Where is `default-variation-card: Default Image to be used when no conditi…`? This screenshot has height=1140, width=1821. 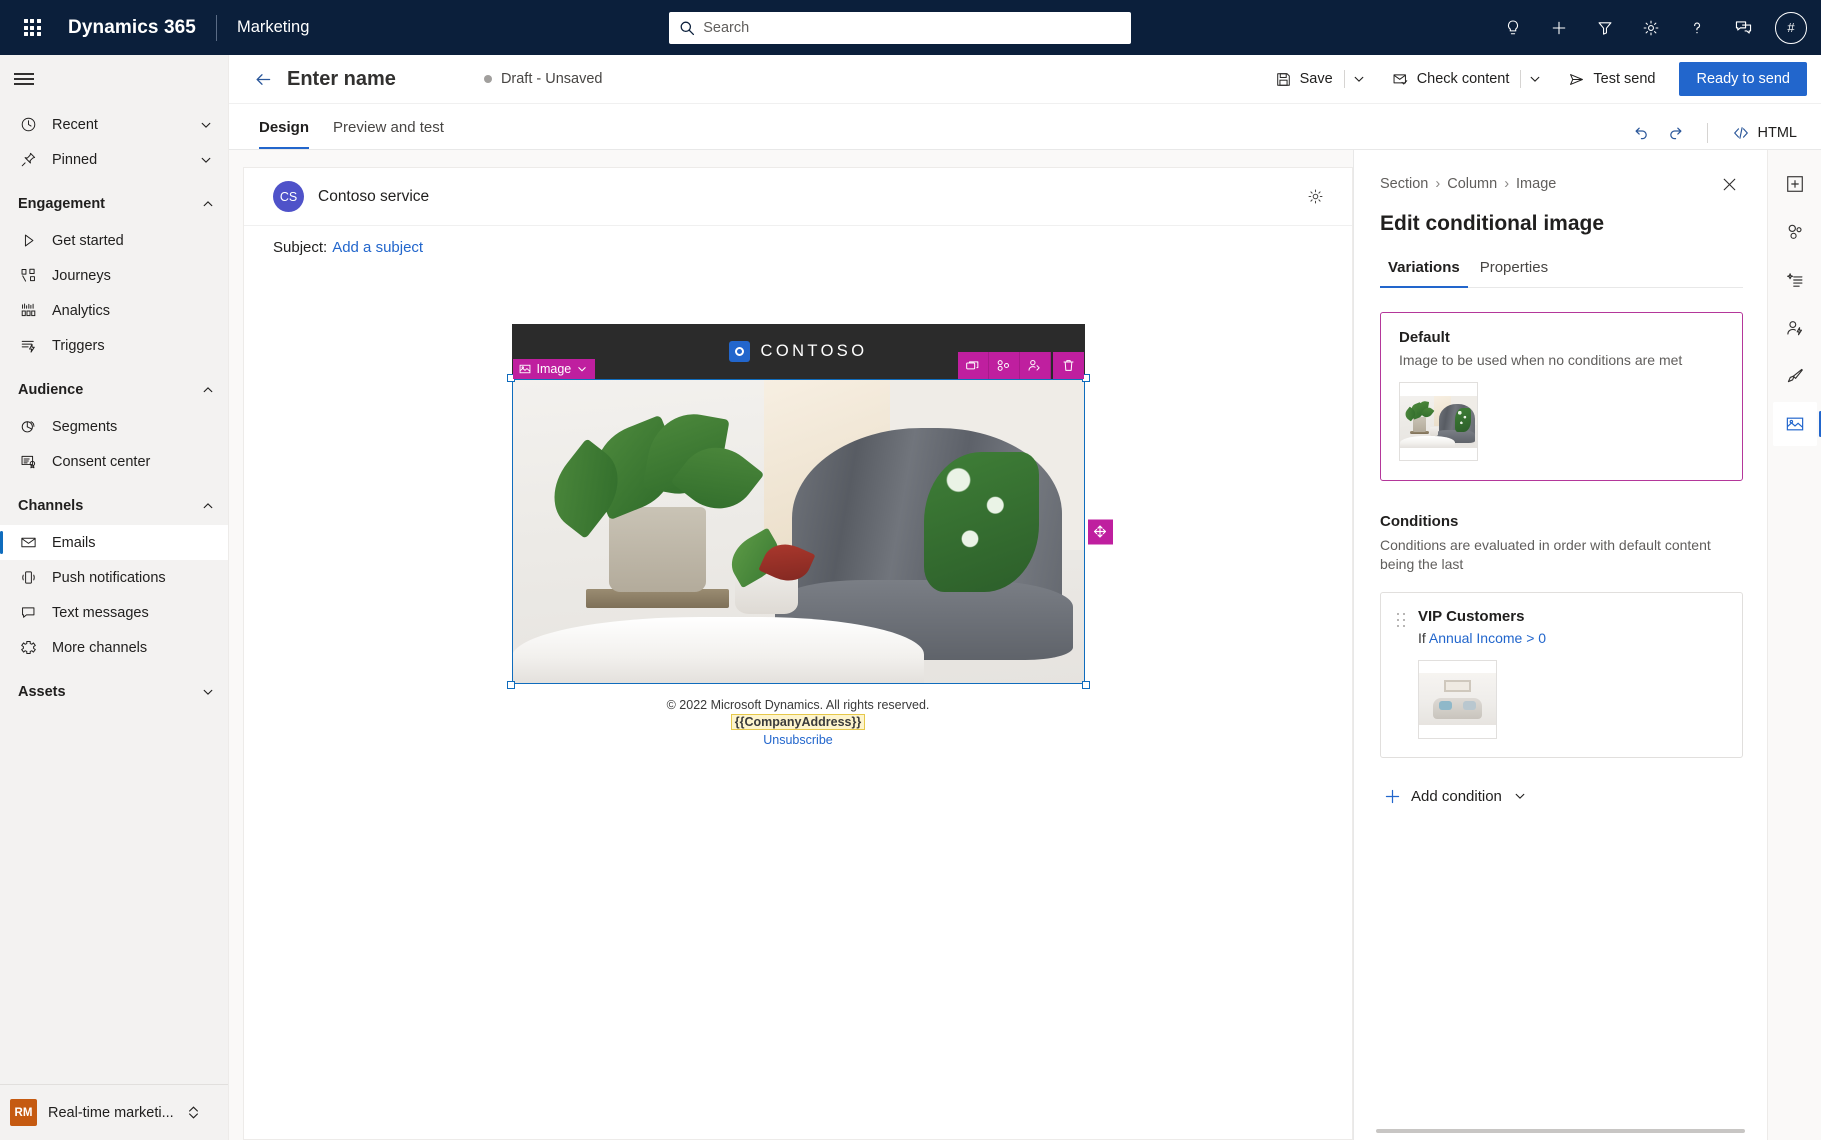
default-variation-card: Default Image to be used when no conditi… is located at coordinates (1561, 396).